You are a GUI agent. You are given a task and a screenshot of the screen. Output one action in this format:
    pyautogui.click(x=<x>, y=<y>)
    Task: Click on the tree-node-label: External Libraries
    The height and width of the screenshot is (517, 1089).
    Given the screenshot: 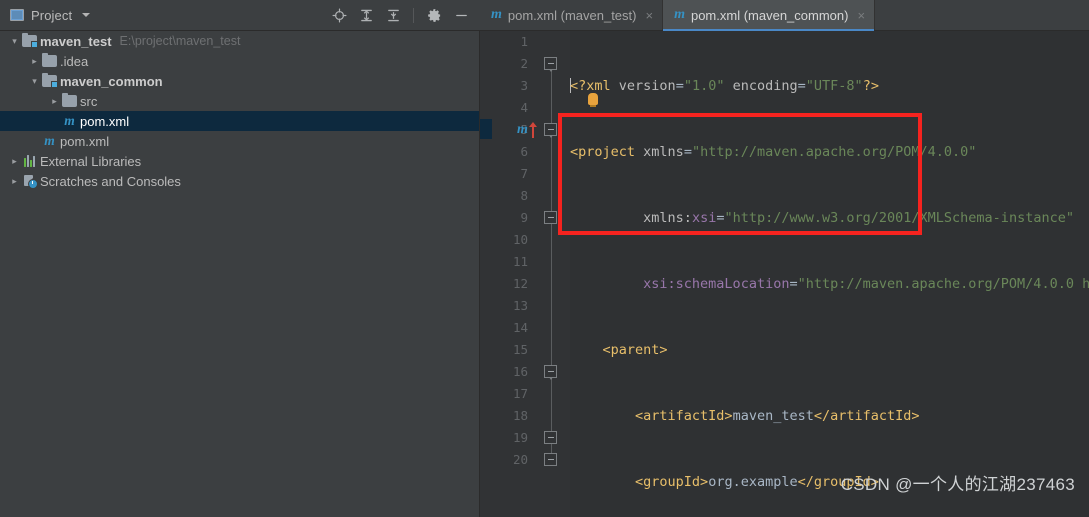 What is the action you would take?
    pyautogui.click(x=91, y=161)
    